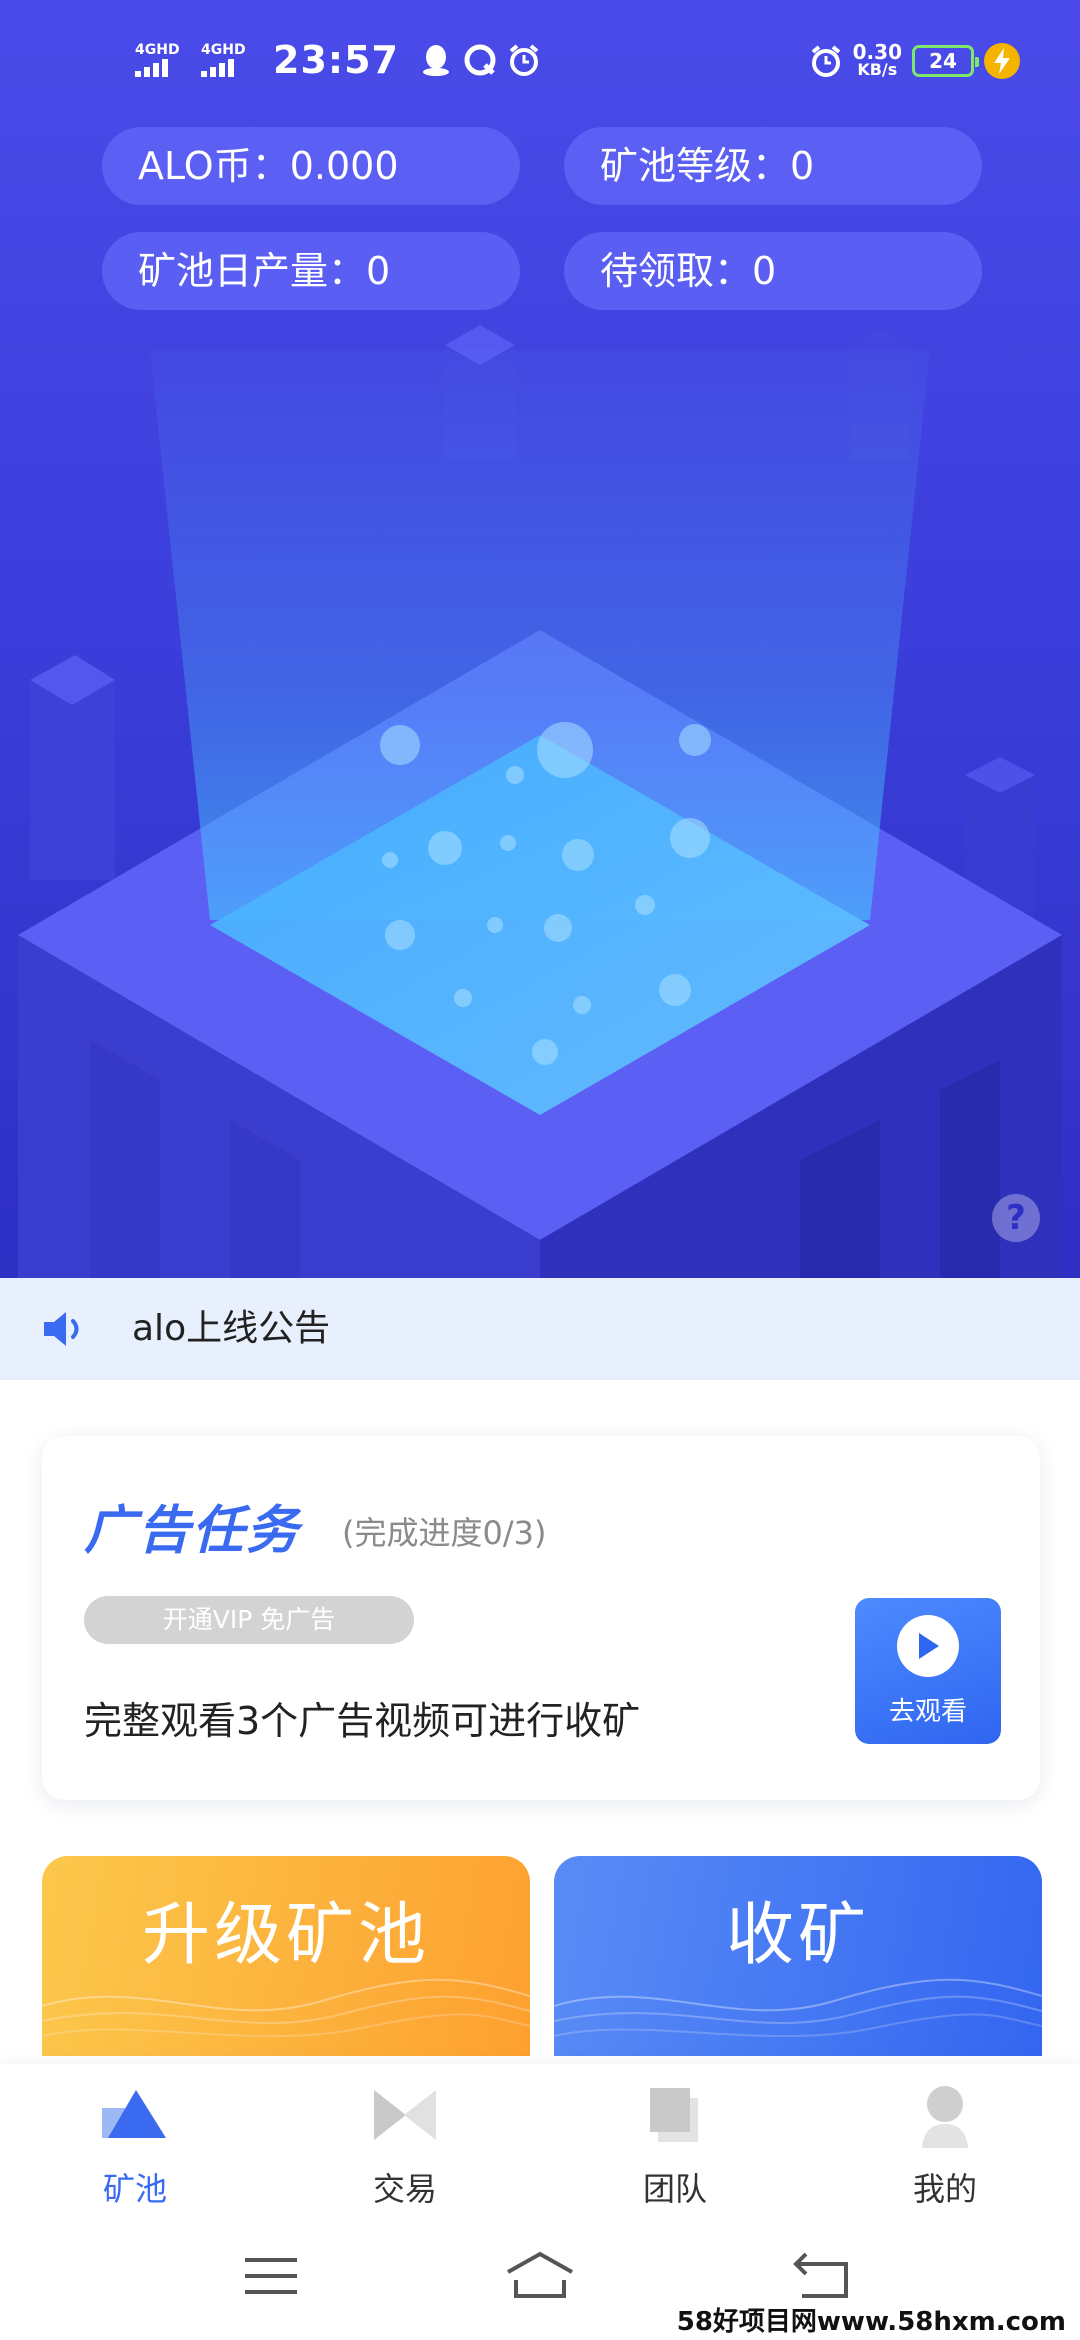 This screenshot has width=1080, height=2340. I want to click on status-bar: 4GHD 4GHD 23:57 0.30 KB/s 24, so click(540, 60).